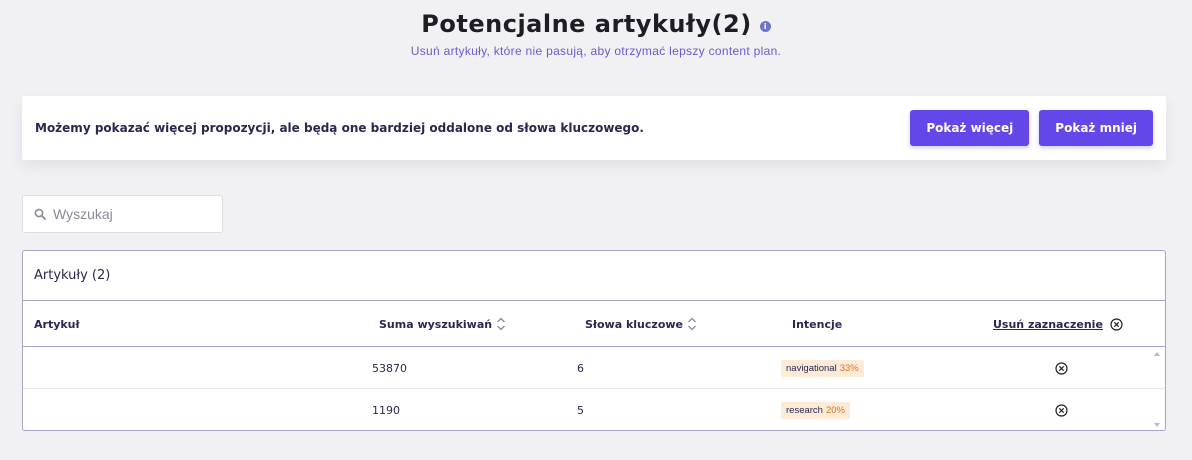  What do you see at coordinates (1157, 389) in the screenshot?
I see `table-scrollbar` at bounding box center [1157, 389].